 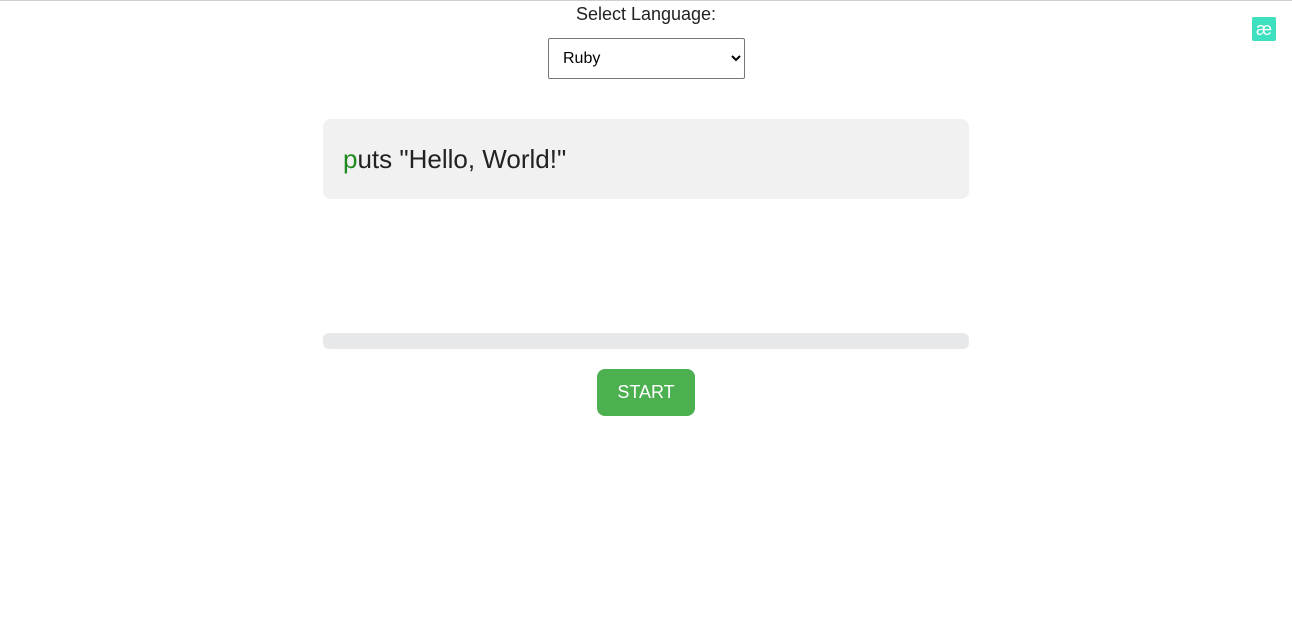 I want to click on language-select: Ruby, so click(x=646, y=58).